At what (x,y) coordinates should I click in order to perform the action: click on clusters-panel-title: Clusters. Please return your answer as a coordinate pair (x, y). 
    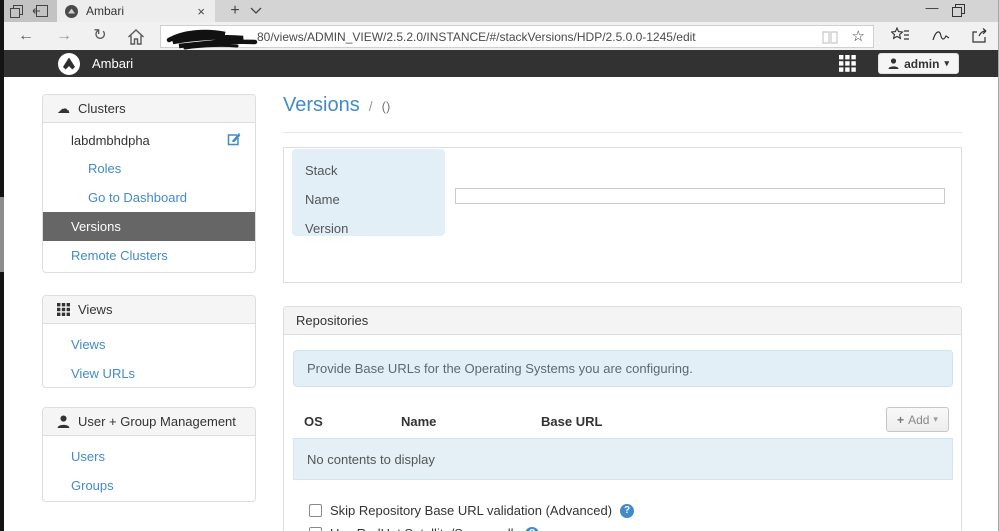
    Looking at the image, I should click on (102, 108).